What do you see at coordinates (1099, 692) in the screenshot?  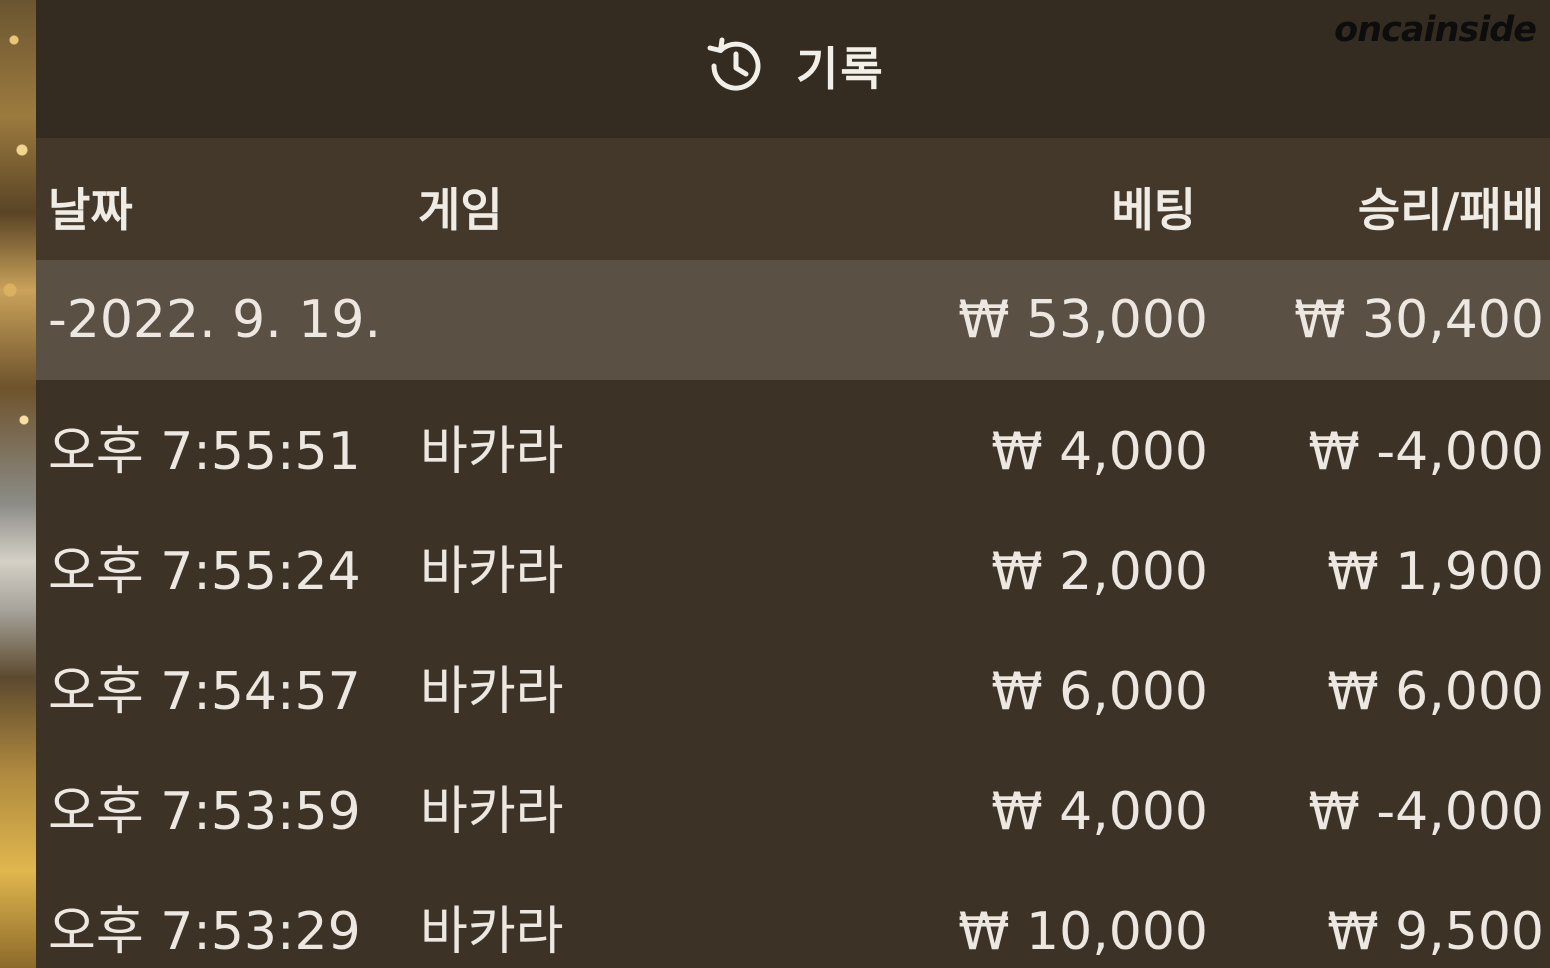 I see `row-bet: ₩ 6,000` at bounding box center [1099, 692].